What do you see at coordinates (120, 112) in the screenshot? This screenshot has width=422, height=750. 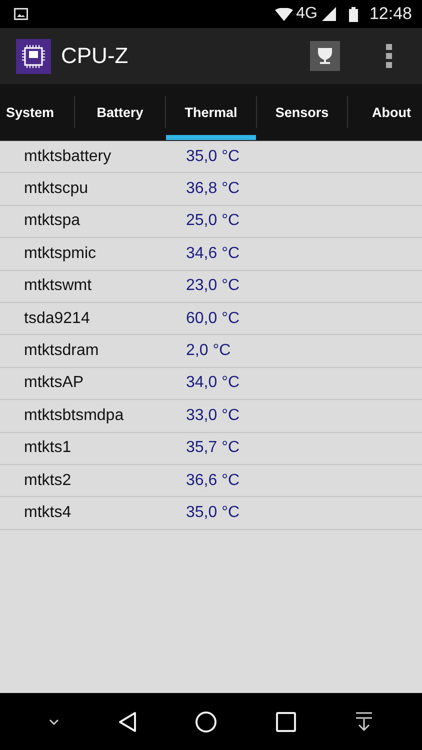 I see `tab: Battery` at bounding box center [120, 112].